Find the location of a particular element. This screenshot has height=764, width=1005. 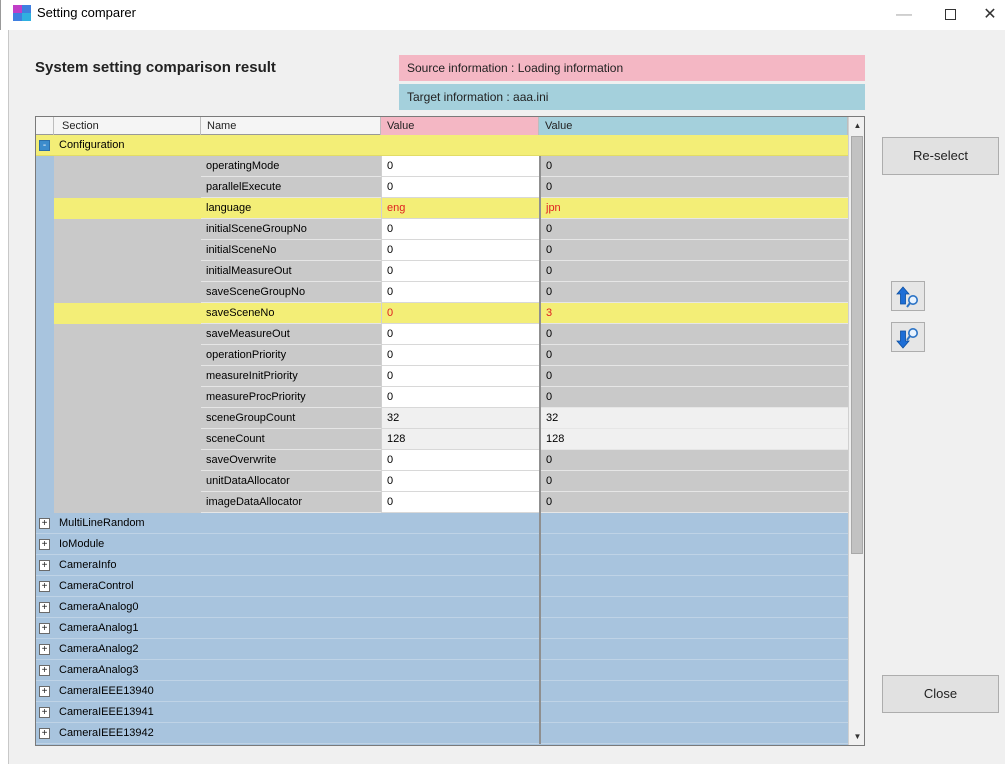

setting-row: saveSceneNo 0 3 is located at coordinates (442, 313).